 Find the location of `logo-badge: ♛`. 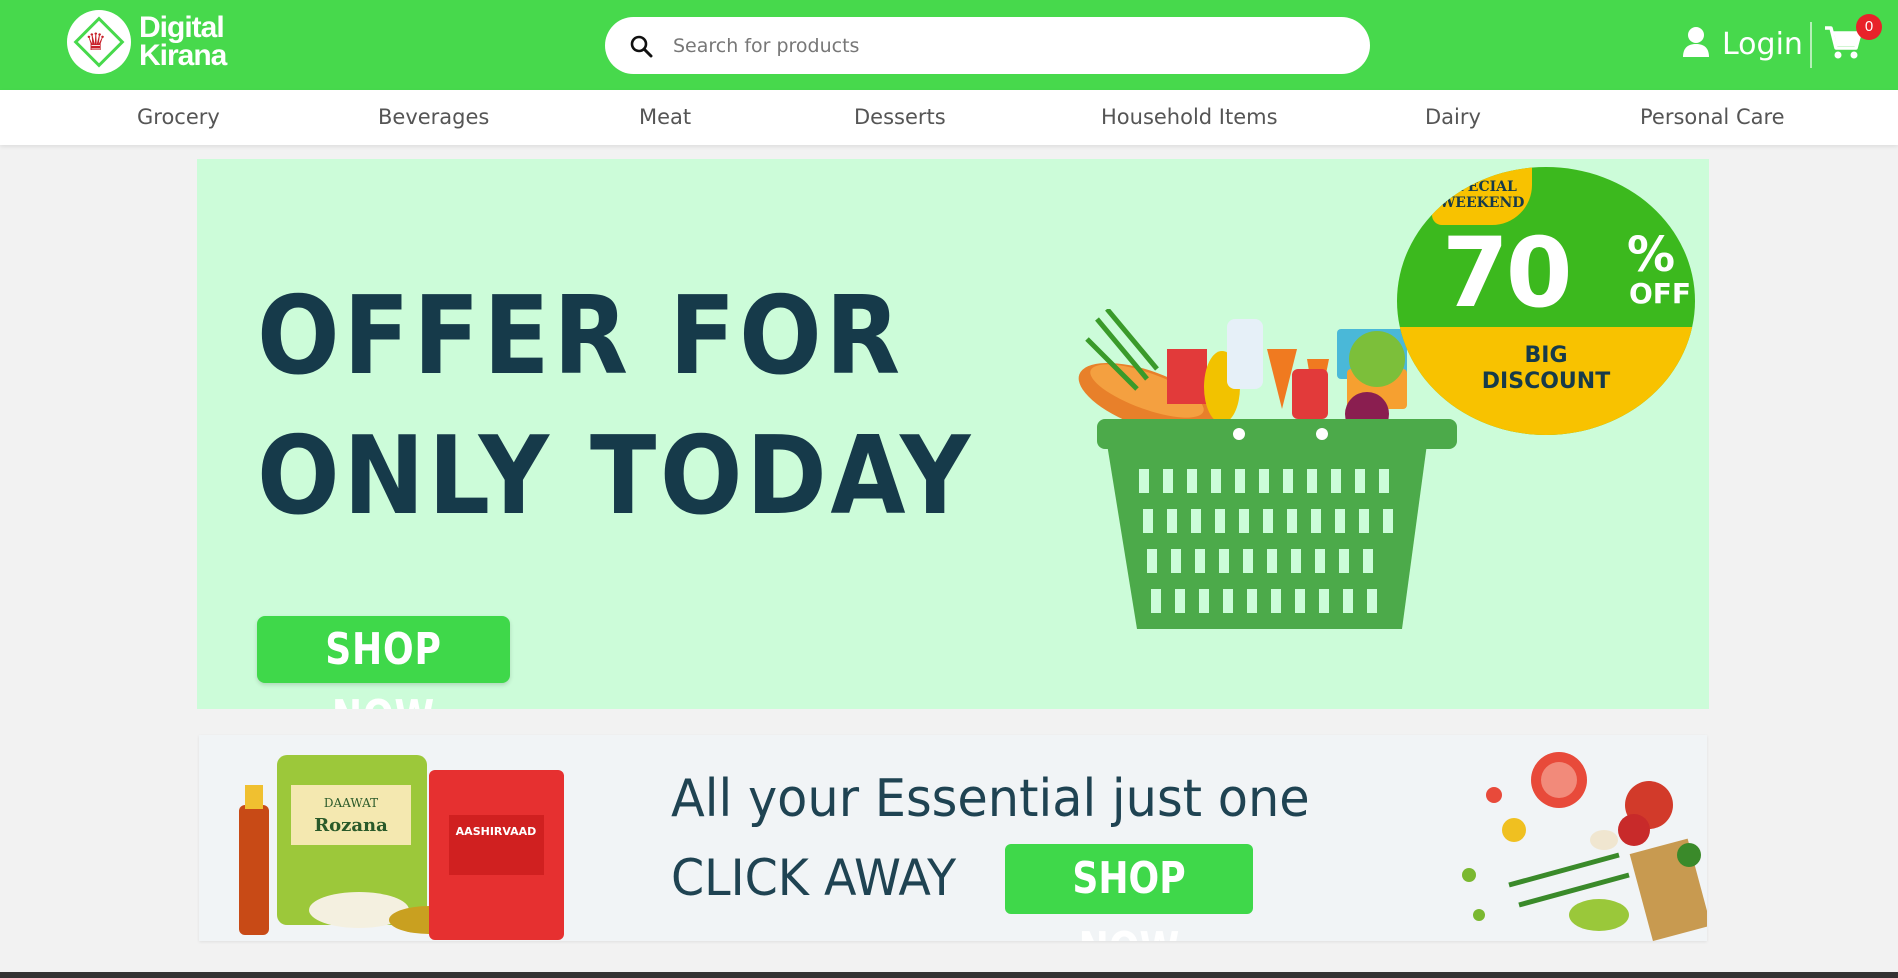

logo-badge: ♛ is located at coordinates (99, 42).